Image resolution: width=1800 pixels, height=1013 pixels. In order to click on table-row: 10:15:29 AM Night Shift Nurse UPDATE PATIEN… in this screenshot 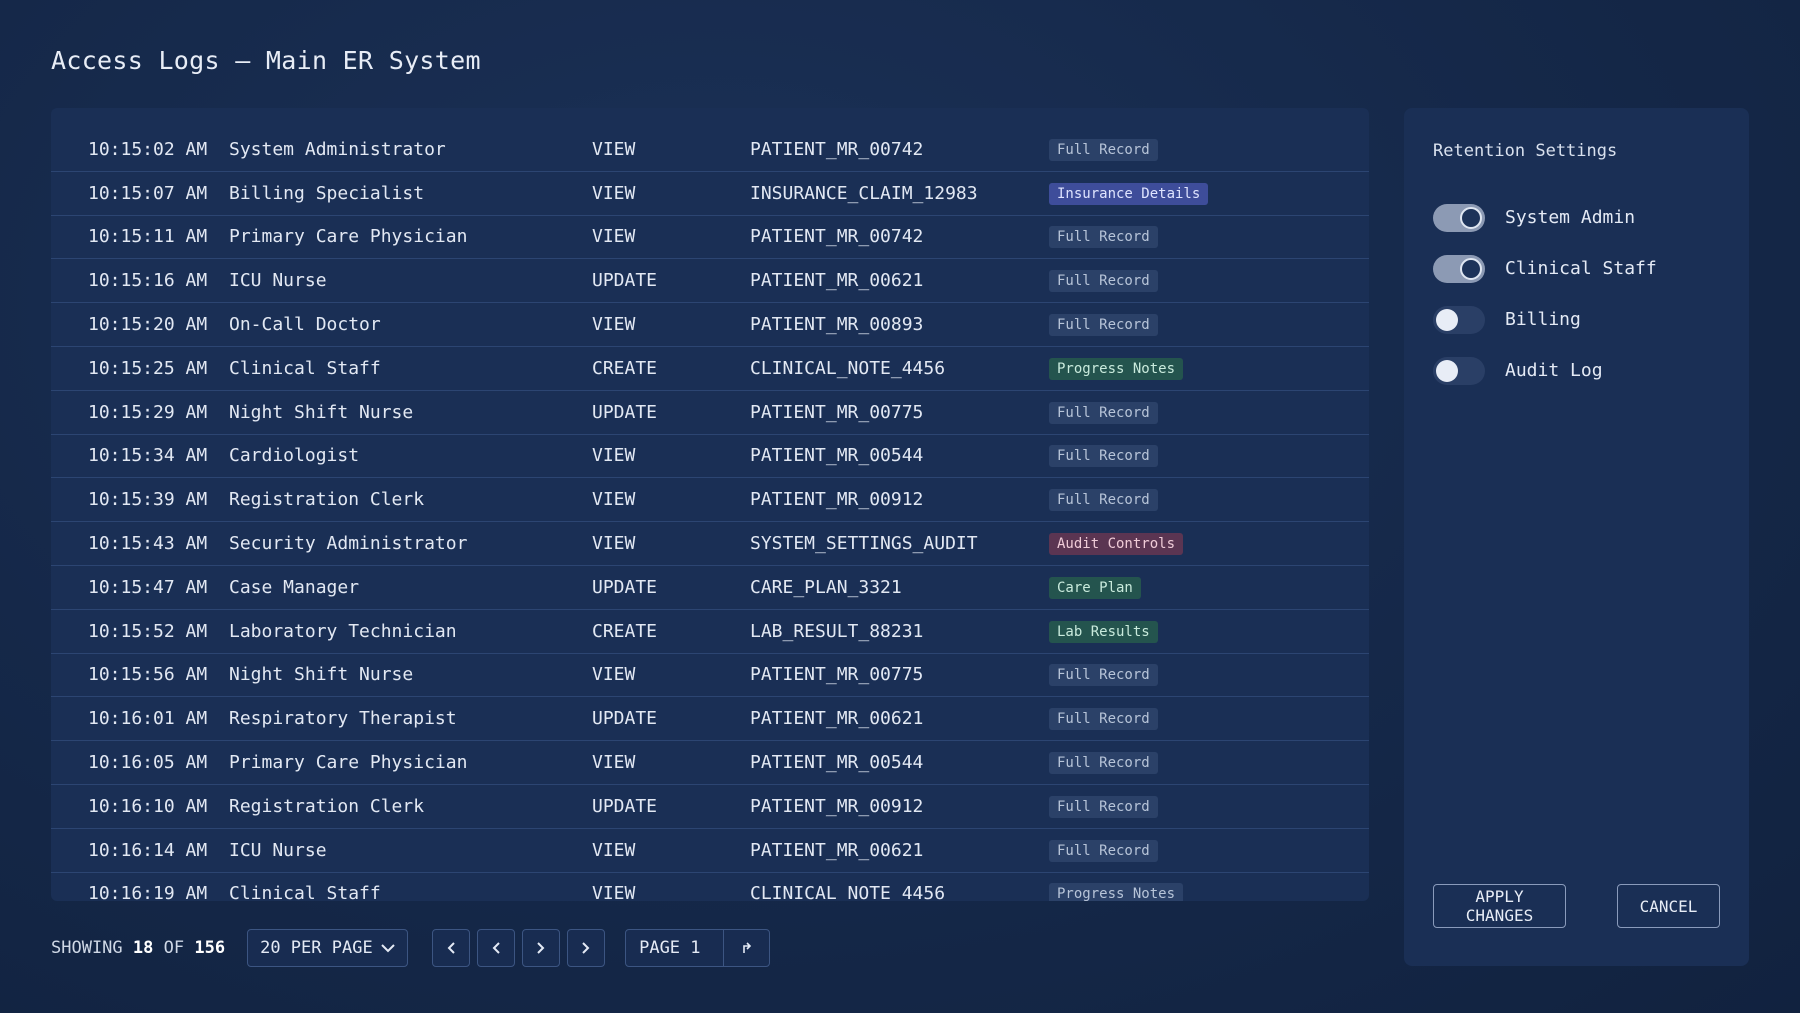, I will do `click(710, 413)`.